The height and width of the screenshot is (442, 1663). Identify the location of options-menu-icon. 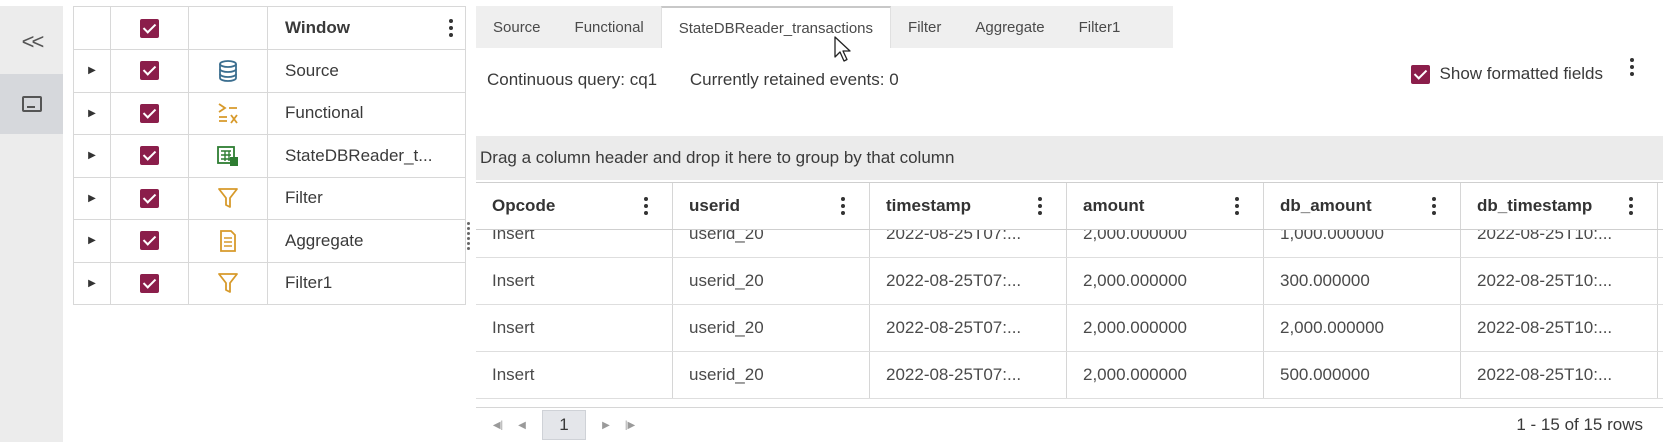
(1632, 67).